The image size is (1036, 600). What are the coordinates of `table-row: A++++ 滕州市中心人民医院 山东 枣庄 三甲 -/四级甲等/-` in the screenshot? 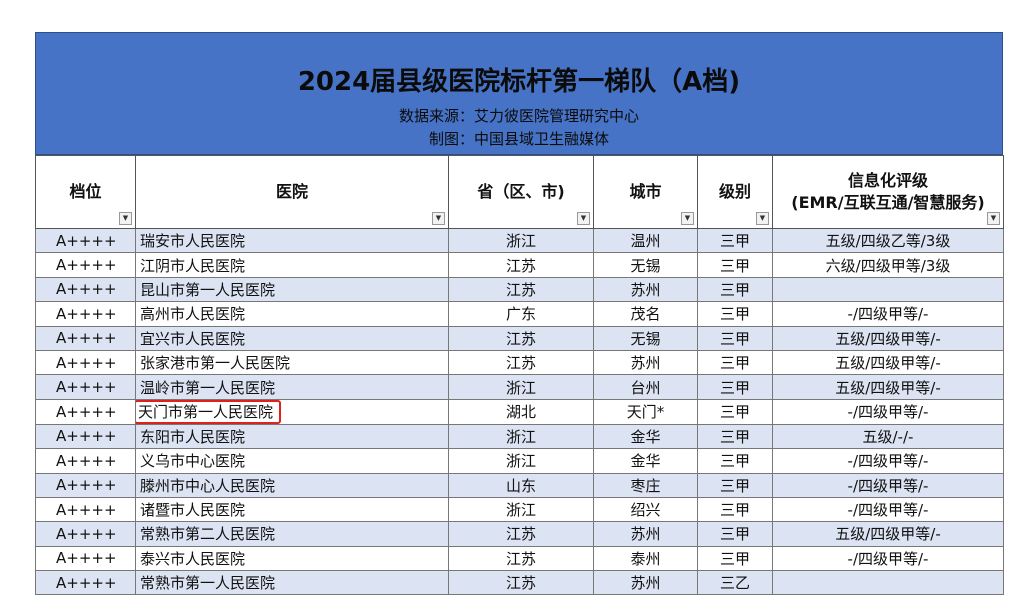 It's located at (519, 485).